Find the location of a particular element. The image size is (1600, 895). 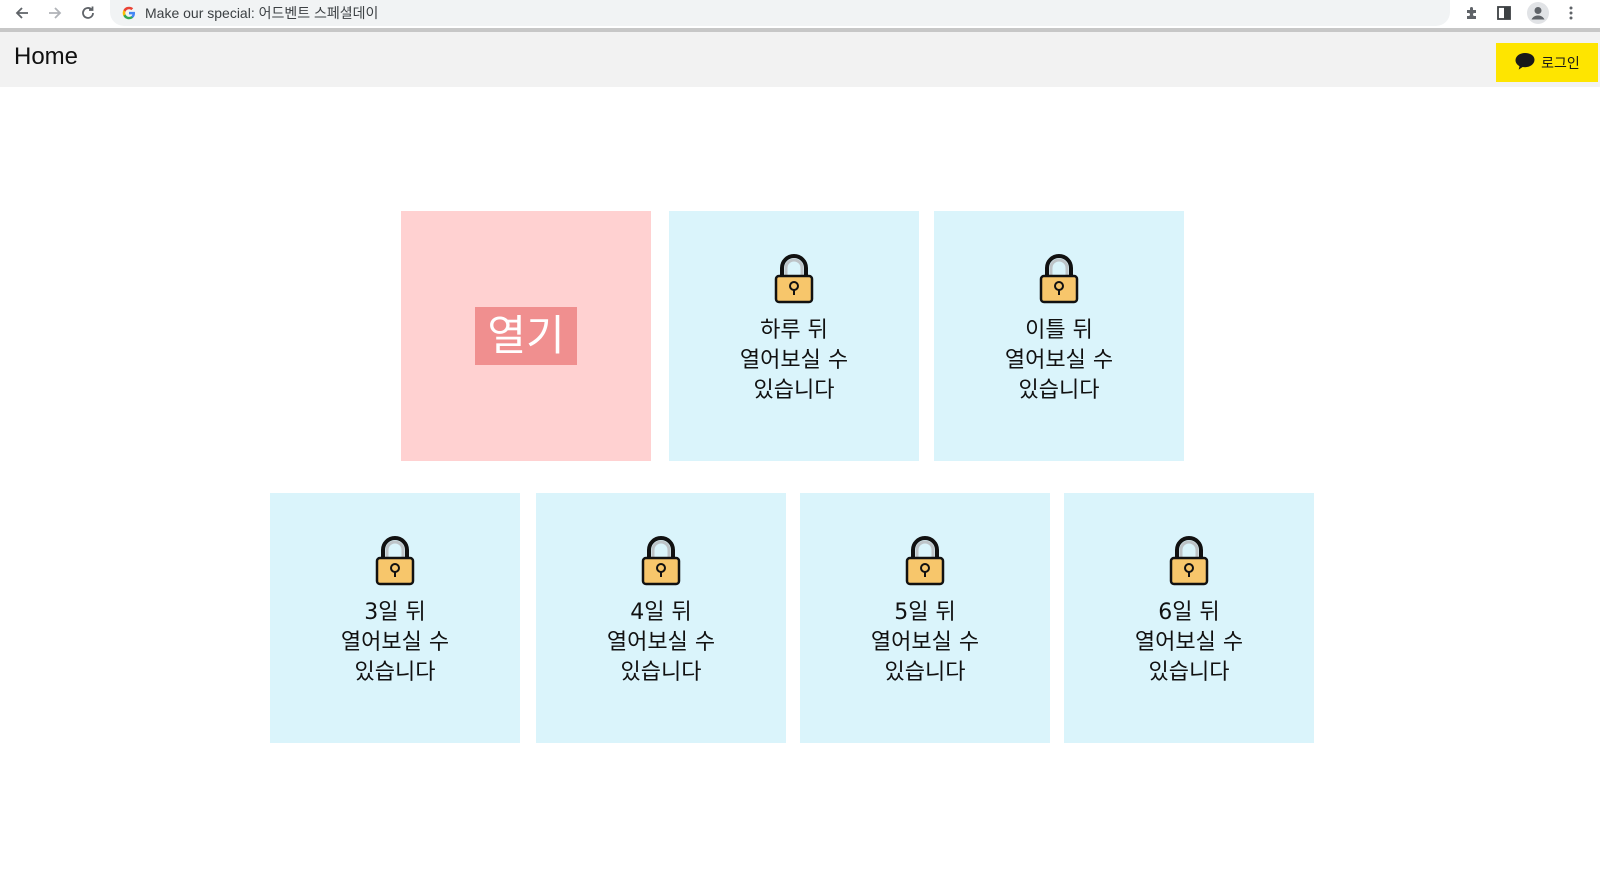

card-message: 하루 뒤 열어보실 수 있습니다 is located at coordinates (794, 361).